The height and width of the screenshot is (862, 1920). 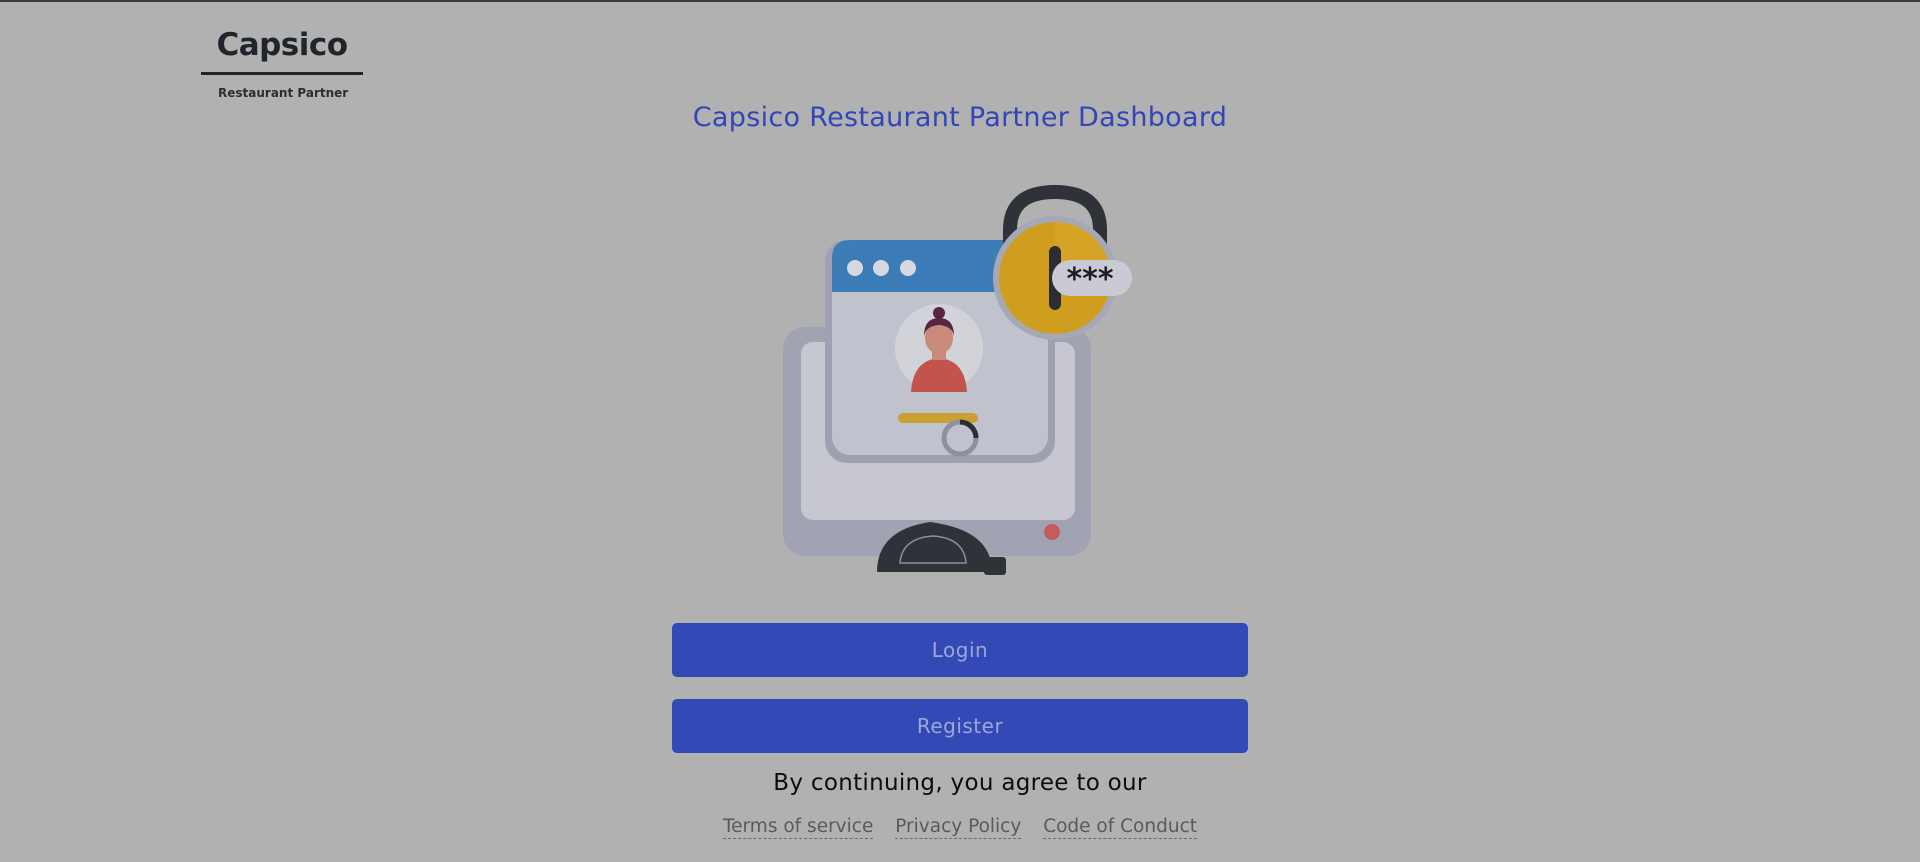 I want to click on top-border, so click(x=960, y=1).